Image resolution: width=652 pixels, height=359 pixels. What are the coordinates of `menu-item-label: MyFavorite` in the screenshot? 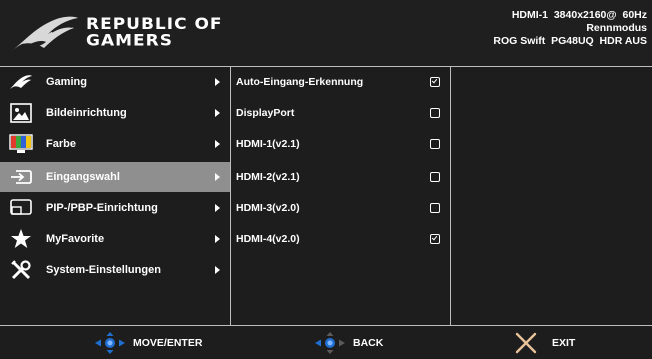 It's located at (75, 239).